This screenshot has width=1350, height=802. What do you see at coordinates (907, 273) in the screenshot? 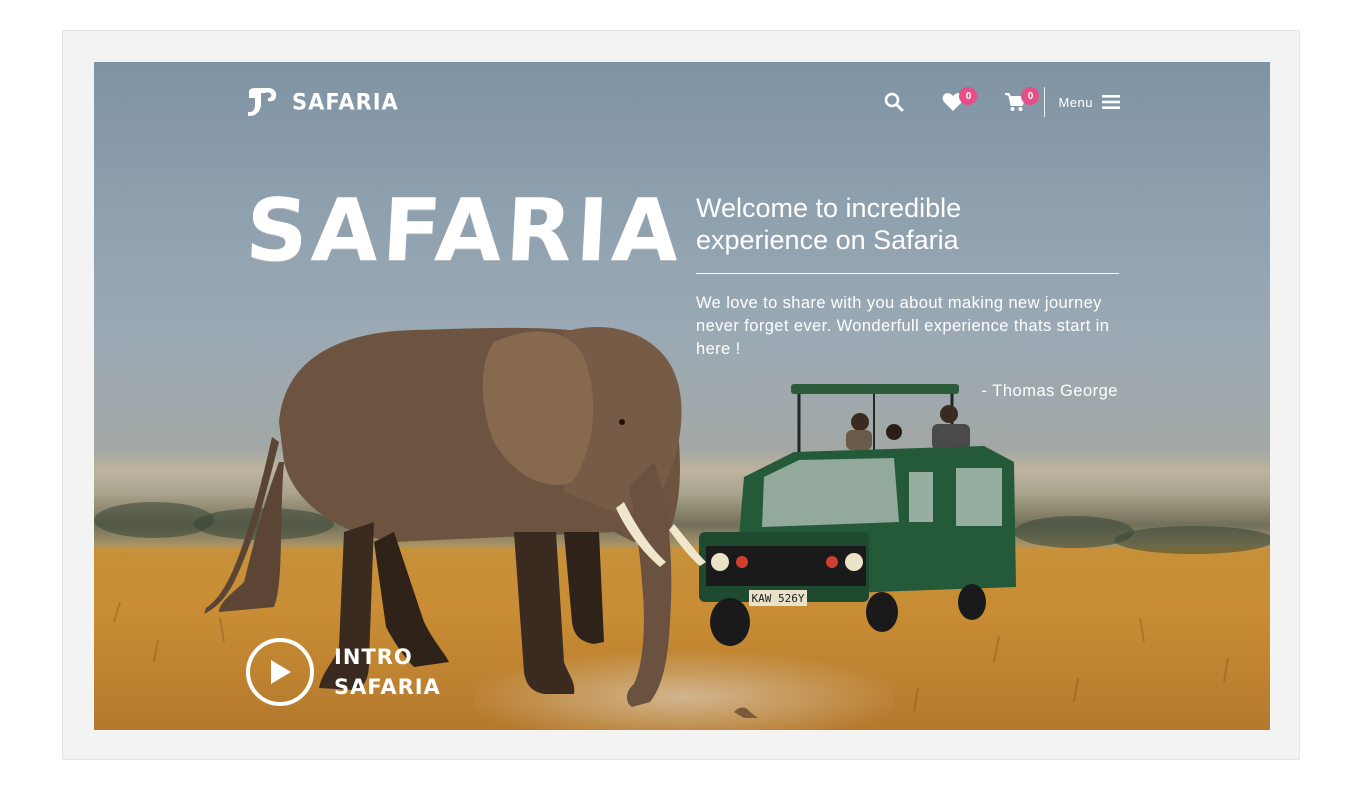
I see `divider-line` at bounding box center [907, 273].